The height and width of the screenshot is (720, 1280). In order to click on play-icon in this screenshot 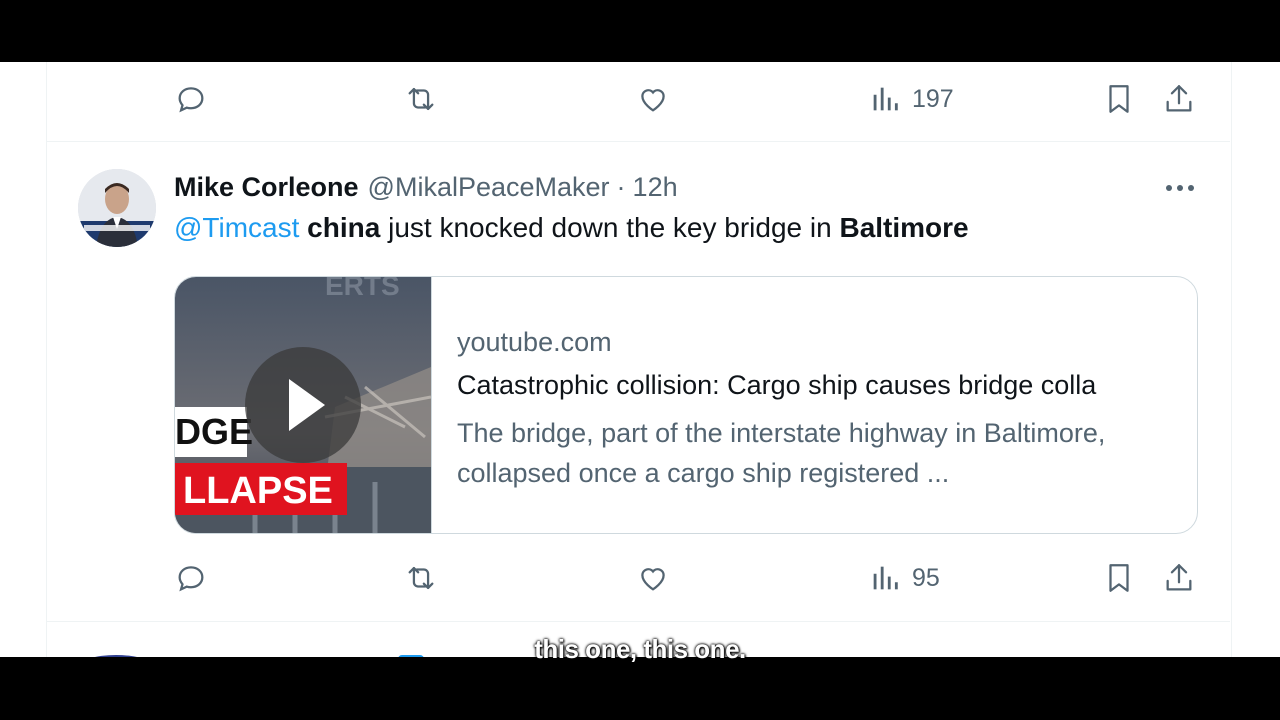, I will do `click(303, 405)`.